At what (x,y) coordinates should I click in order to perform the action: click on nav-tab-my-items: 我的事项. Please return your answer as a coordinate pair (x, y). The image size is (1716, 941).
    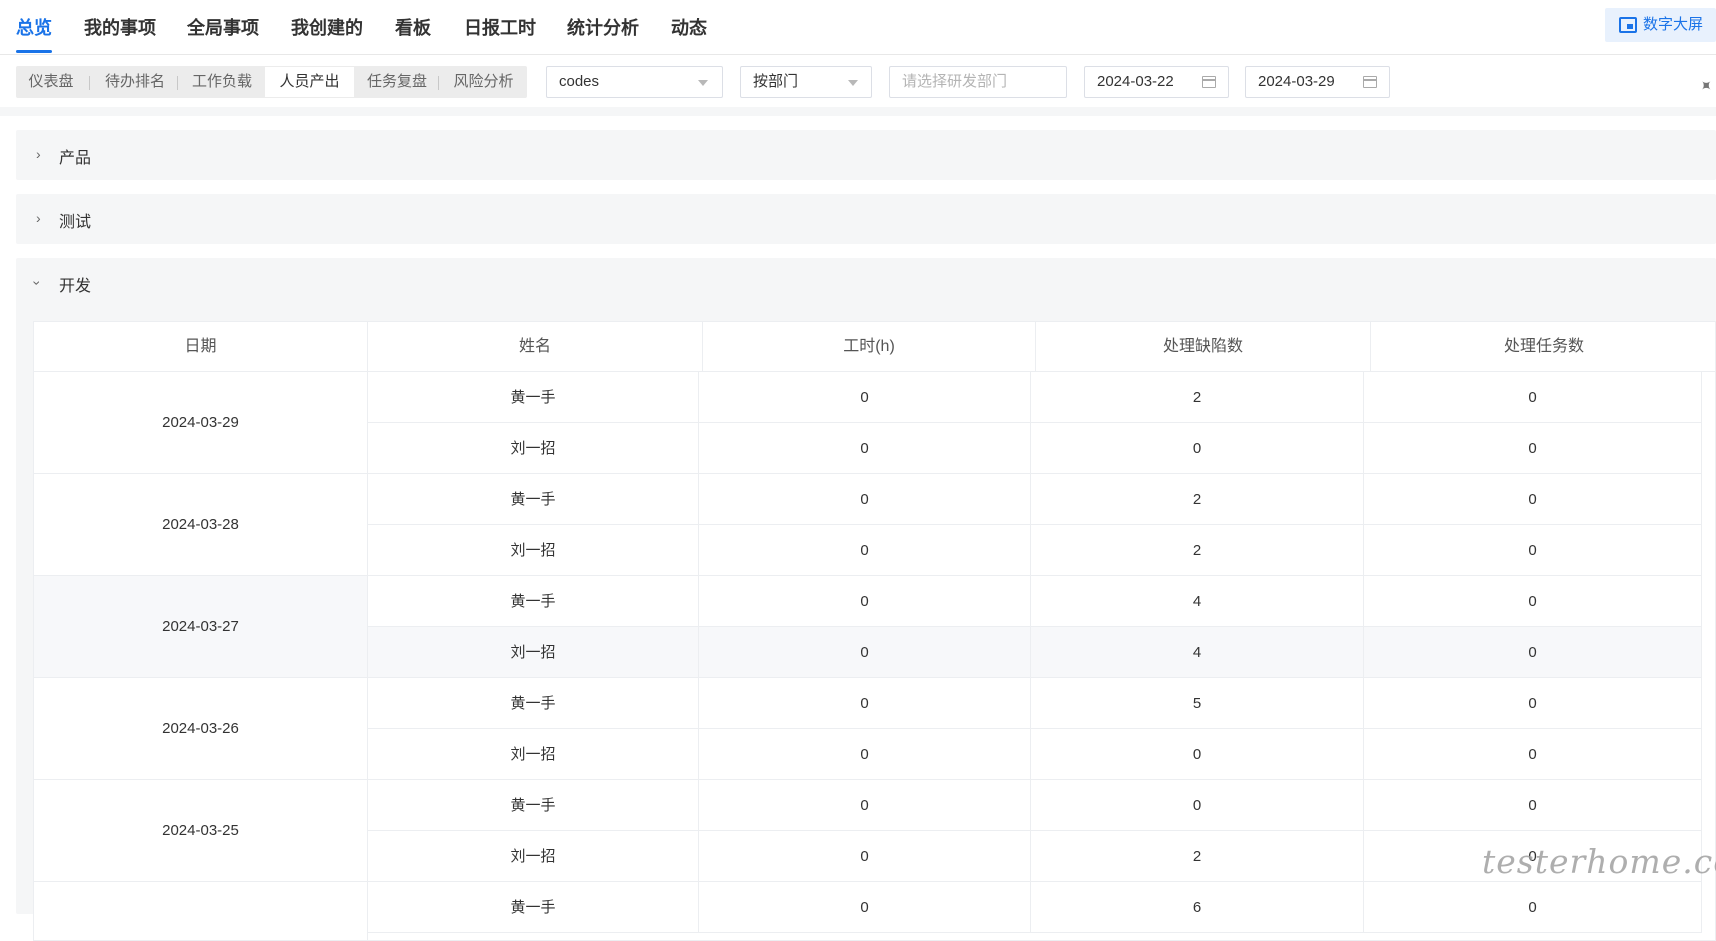
    Looking at the image, I should click on (120, 28).